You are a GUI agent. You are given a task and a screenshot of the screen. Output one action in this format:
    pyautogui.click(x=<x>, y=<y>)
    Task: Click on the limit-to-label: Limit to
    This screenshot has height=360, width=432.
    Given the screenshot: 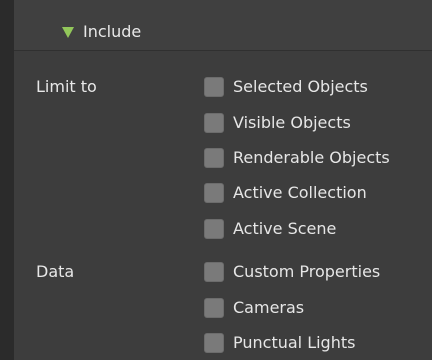 What is the action you would take?
    pyautogui.click(x=66, y=86)
    